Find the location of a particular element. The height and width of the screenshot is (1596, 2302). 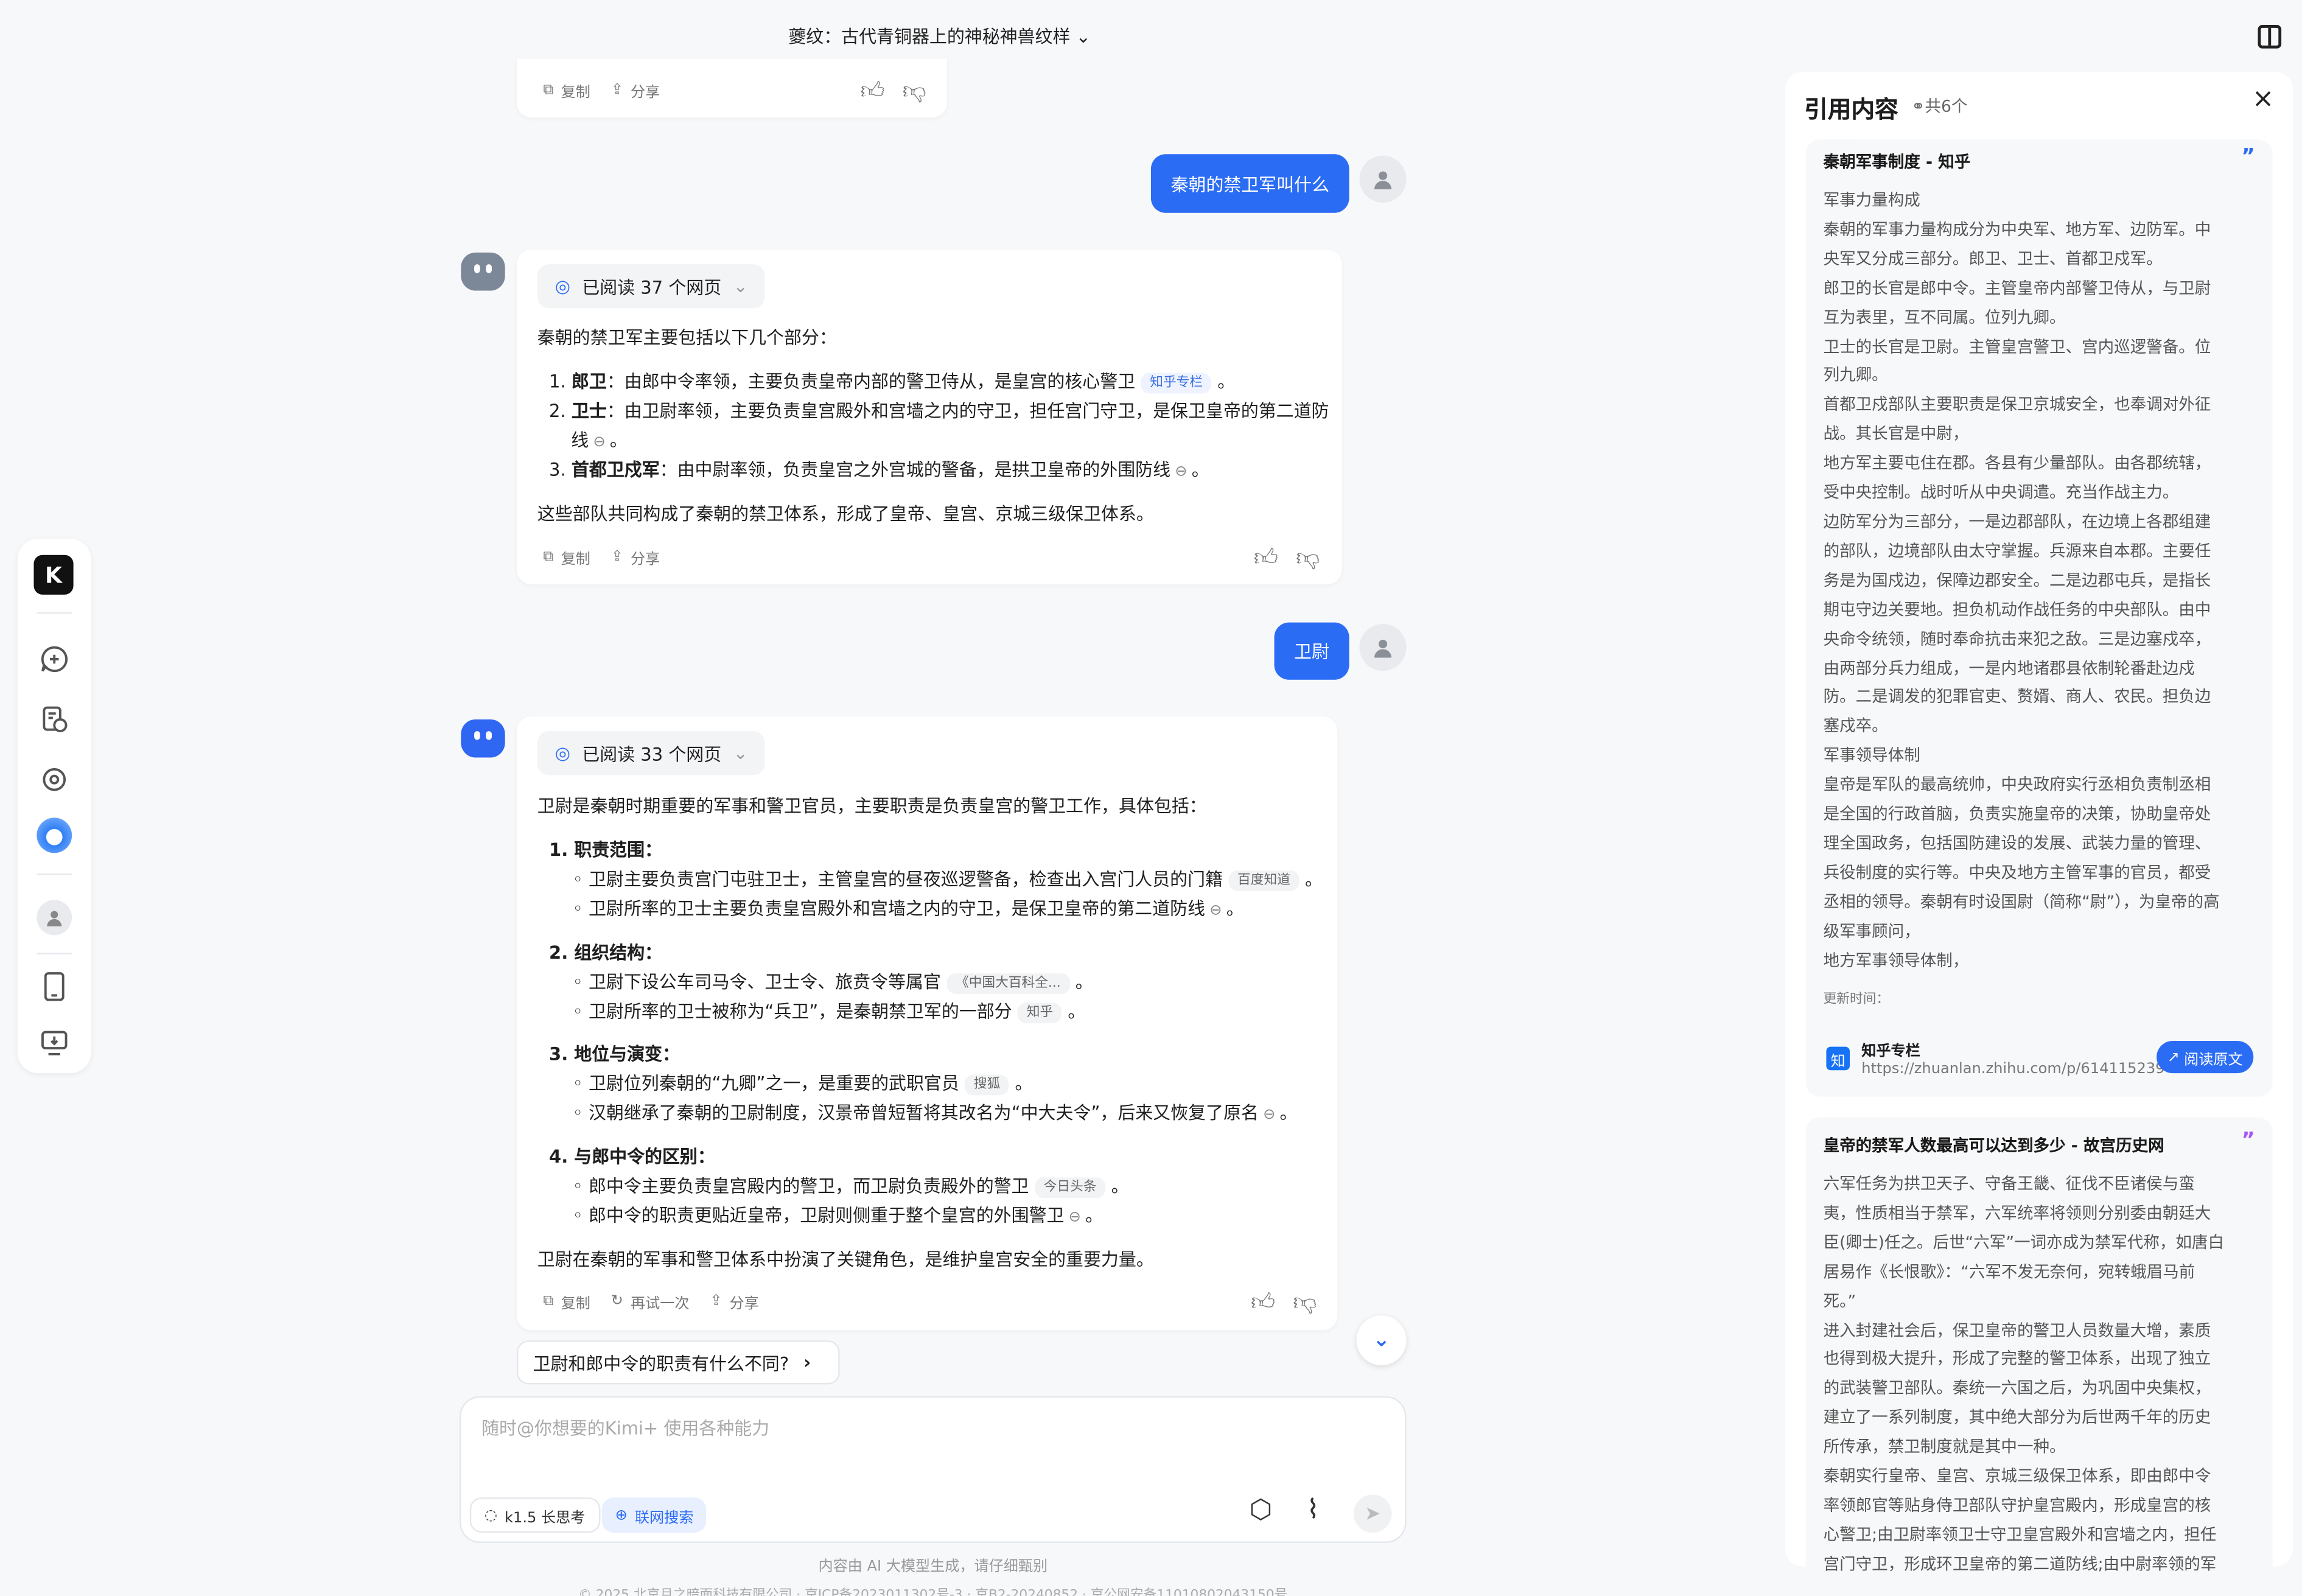

read-sources-toggle: ◎ 已阅读 37 个网页 ⌄ is located at coordinates (651, 286).